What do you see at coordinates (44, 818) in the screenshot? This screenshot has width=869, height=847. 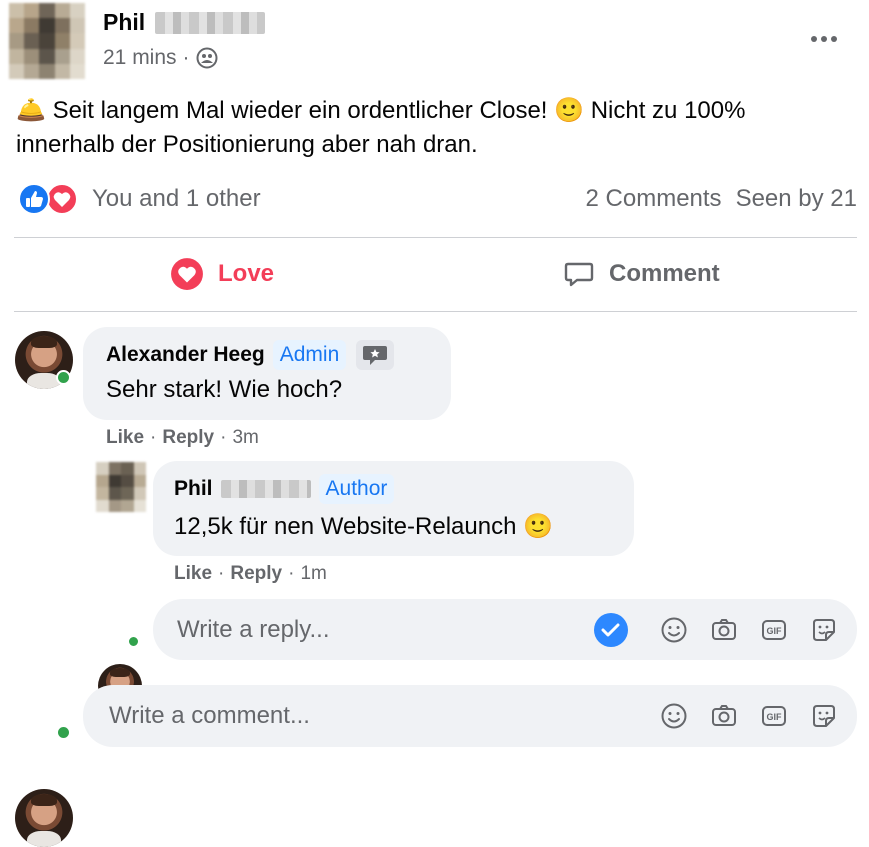 I see `current-user-avatar` at bounding box center [44, 818].